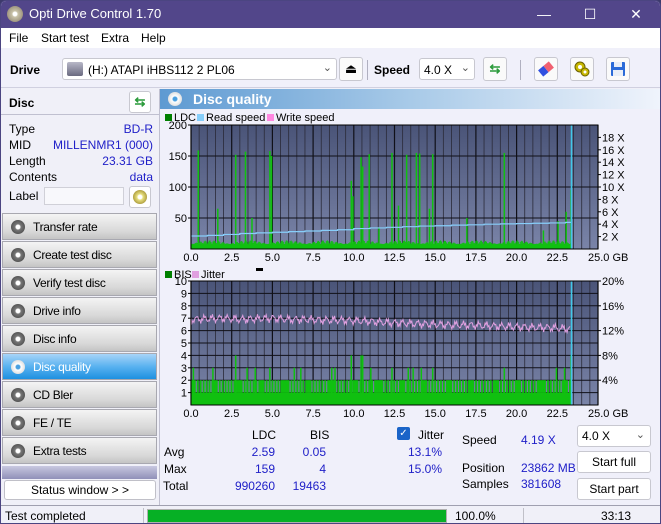  I want to click on x-tick-label: 7.5, so click(312, 414).